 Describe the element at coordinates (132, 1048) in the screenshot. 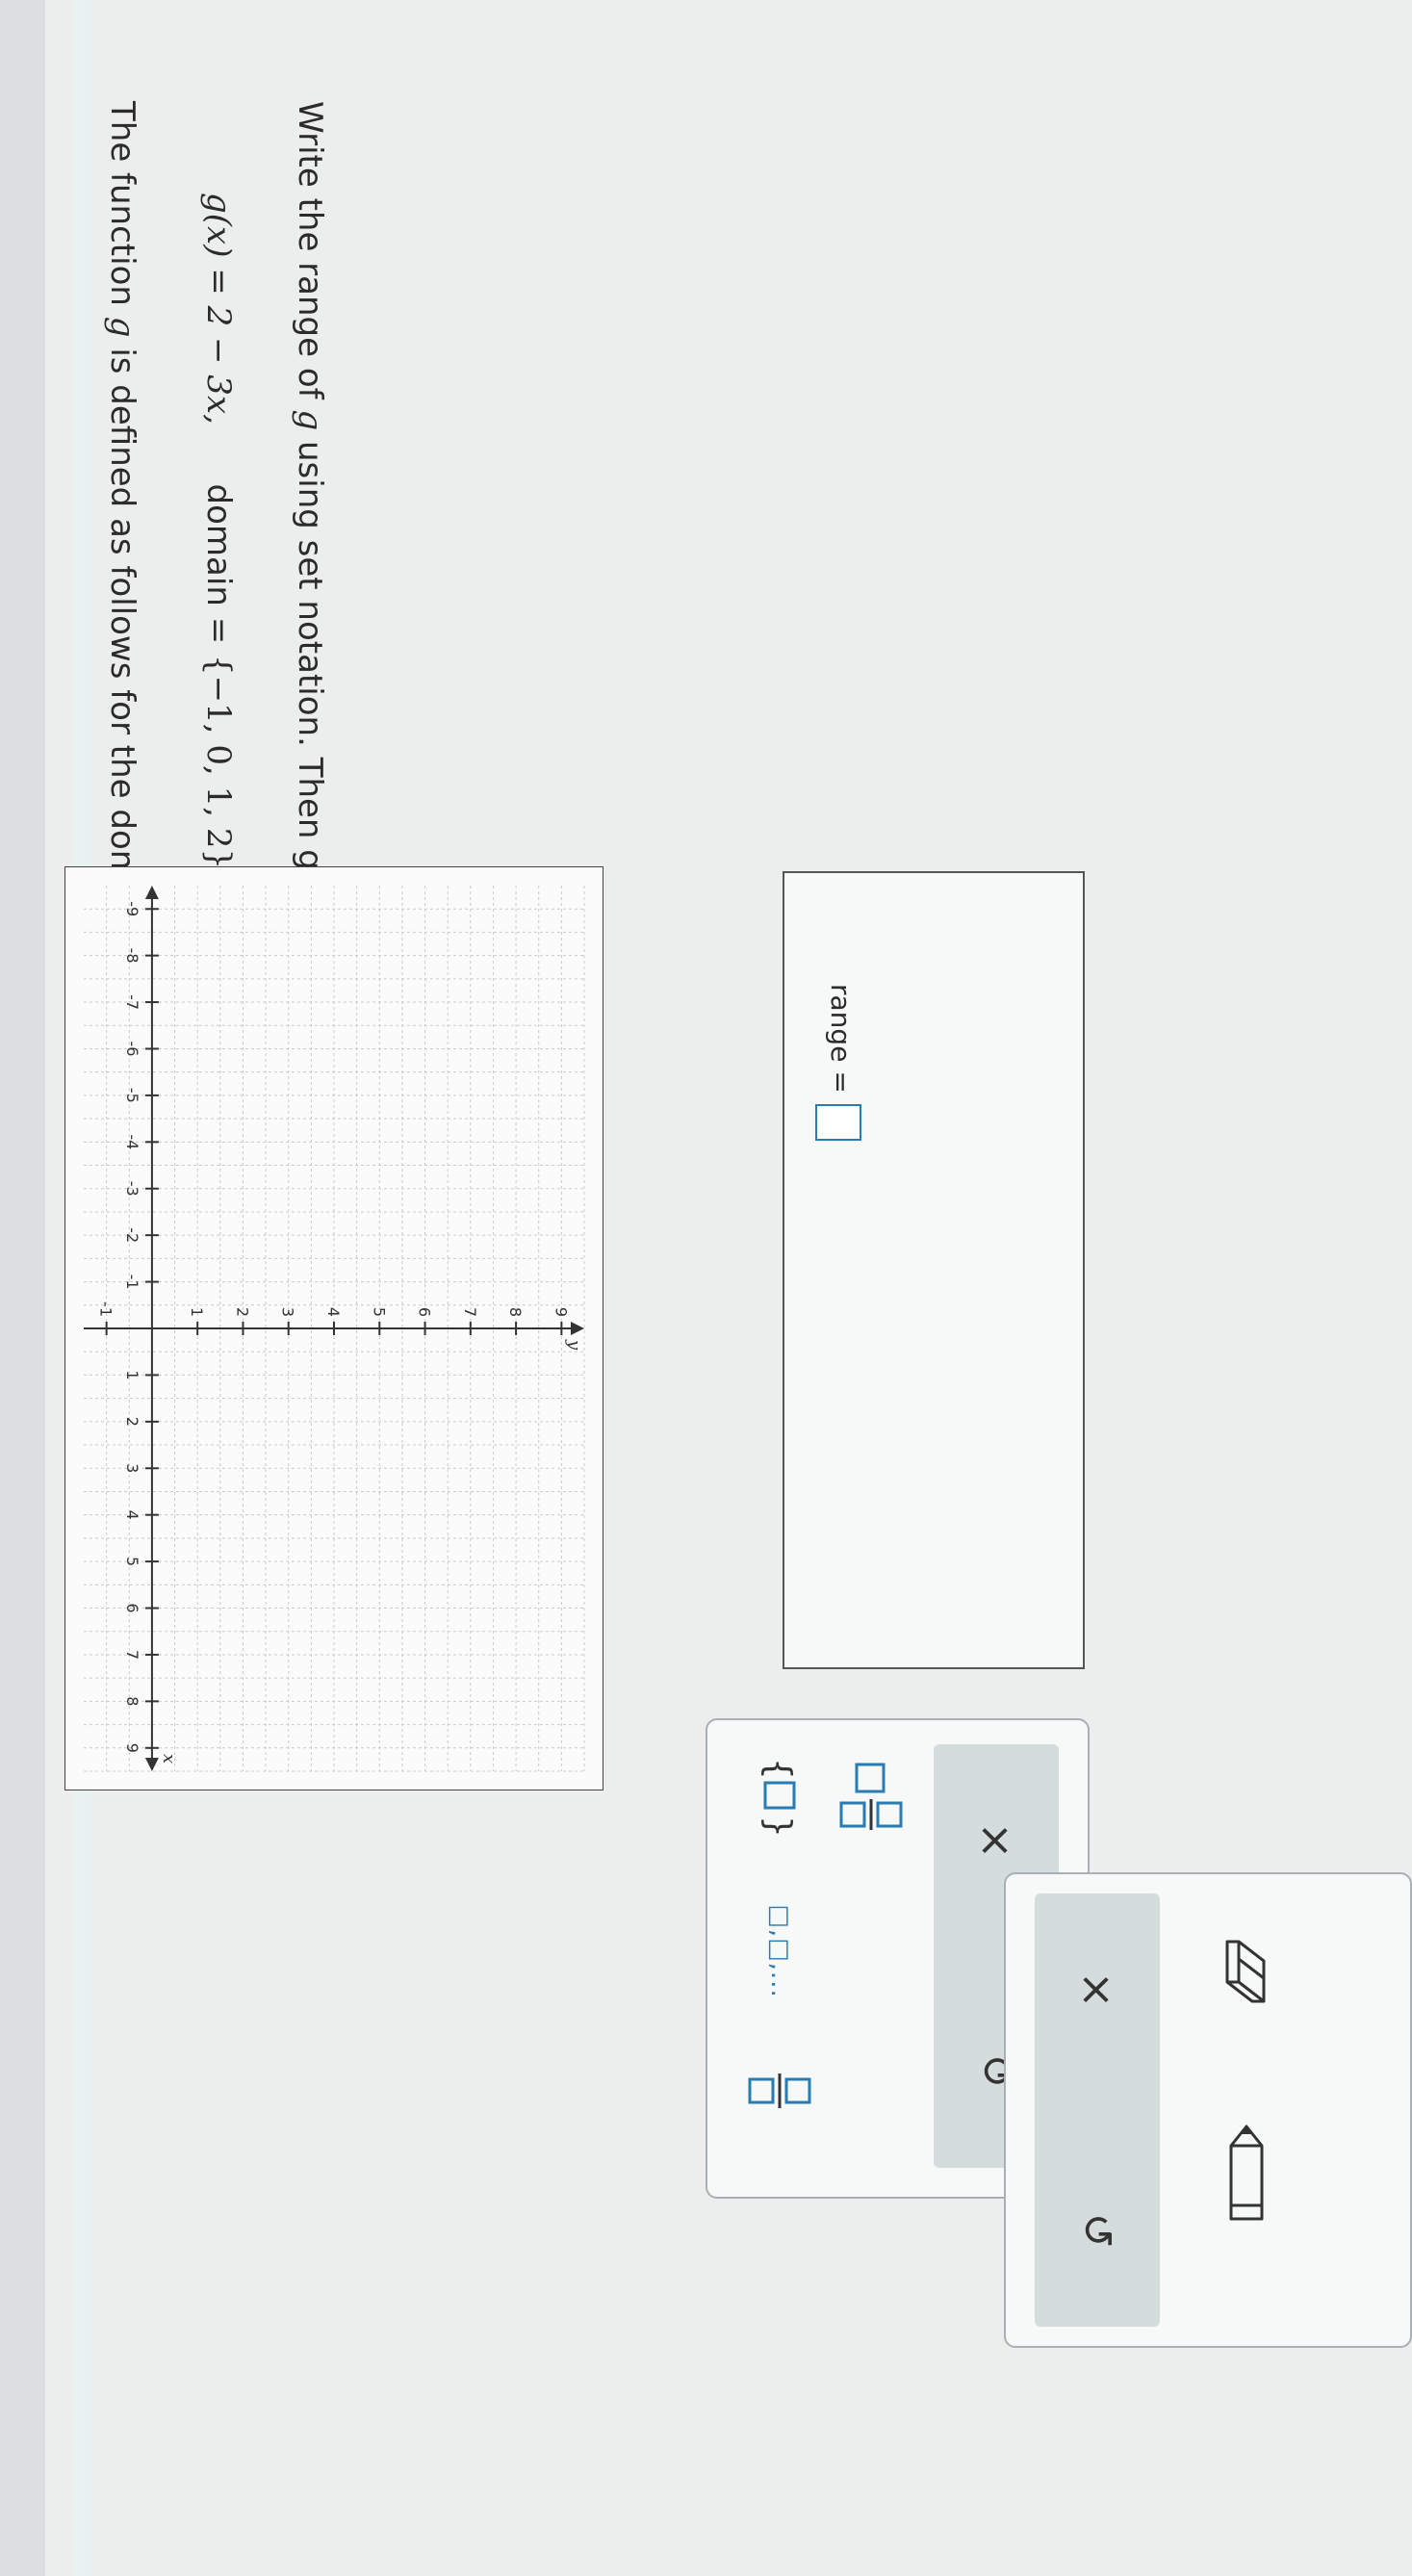

I see `x-tick-label: -6` at that location.